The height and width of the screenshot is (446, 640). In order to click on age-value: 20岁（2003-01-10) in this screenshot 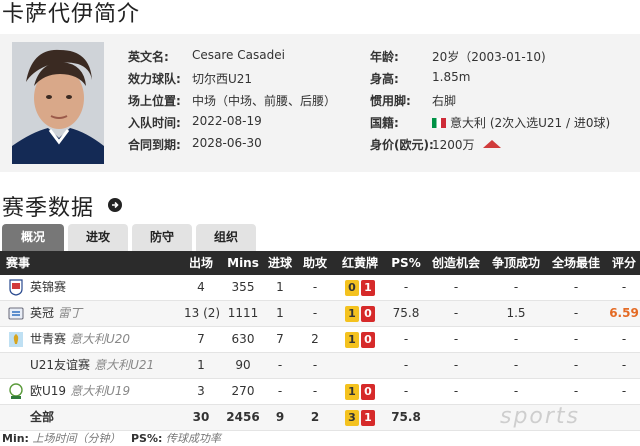, I will do `click(489, 57)`.